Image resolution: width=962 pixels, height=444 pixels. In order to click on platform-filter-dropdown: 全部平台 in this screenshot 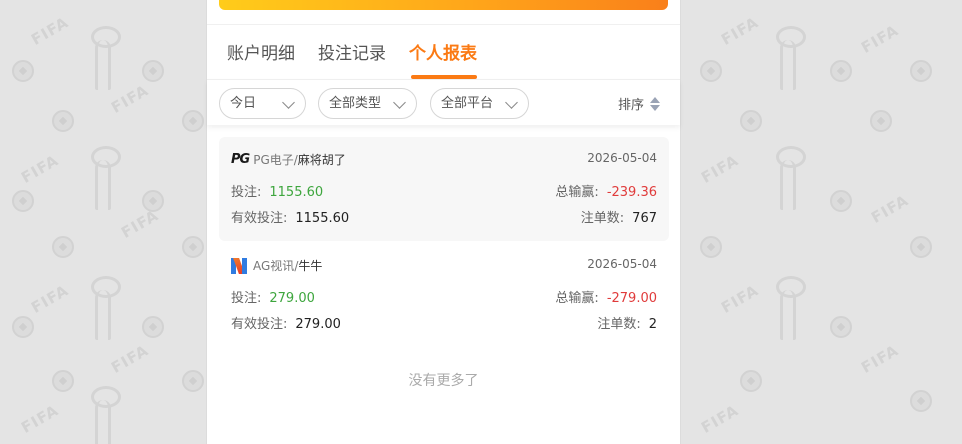, I will do `click(479, 103)`.